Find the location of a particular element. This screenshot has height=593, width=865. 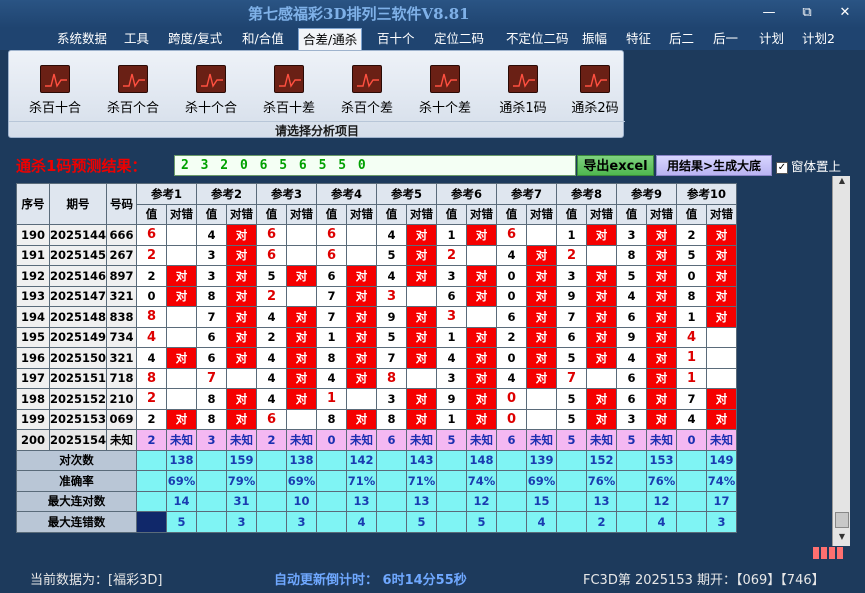

menu-item: 百十个 is located at coordinates (396, 39).